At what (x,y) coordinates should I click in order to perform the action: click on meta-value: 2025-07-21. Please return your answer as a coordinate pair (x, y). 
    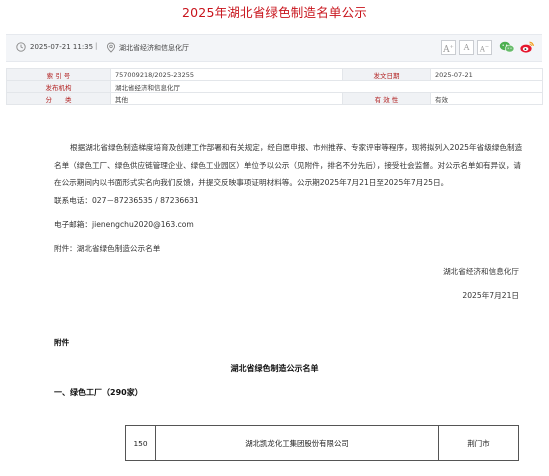
    Looking at the image, I should click on (486, 74).